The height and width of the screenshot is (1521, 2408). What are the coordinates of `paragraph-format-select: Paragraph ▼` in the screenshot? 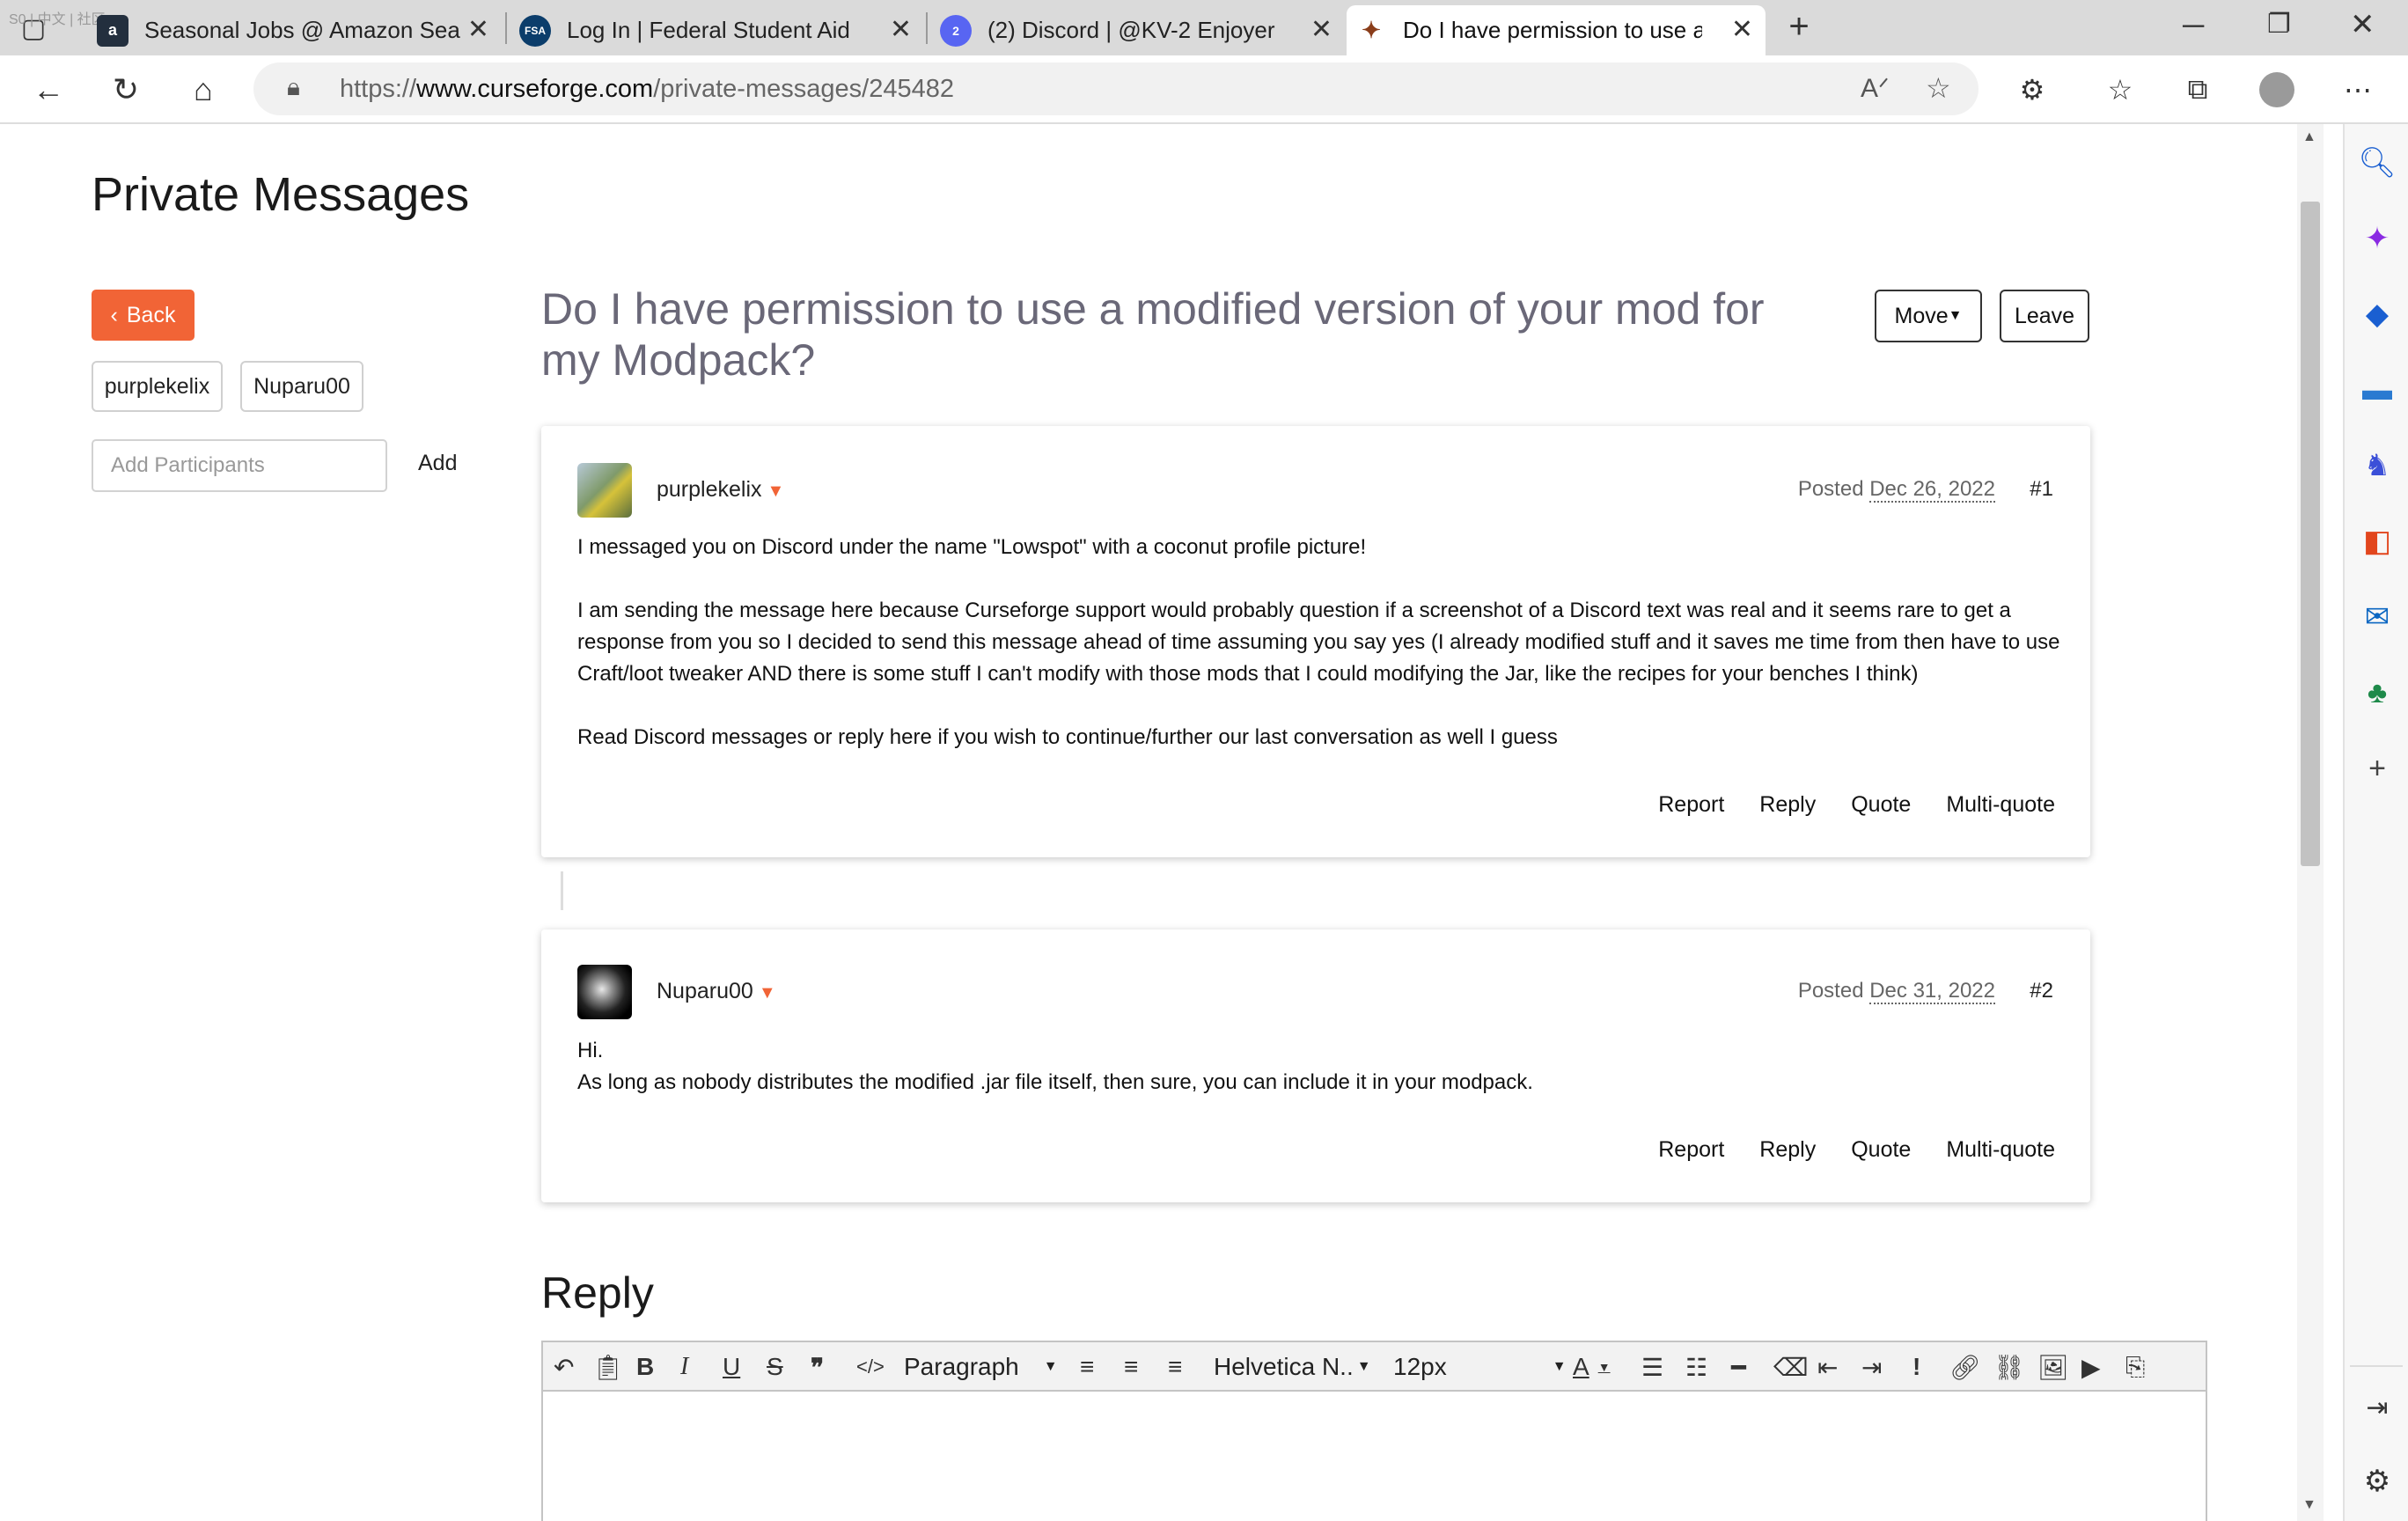 It's located at (981, 1367).